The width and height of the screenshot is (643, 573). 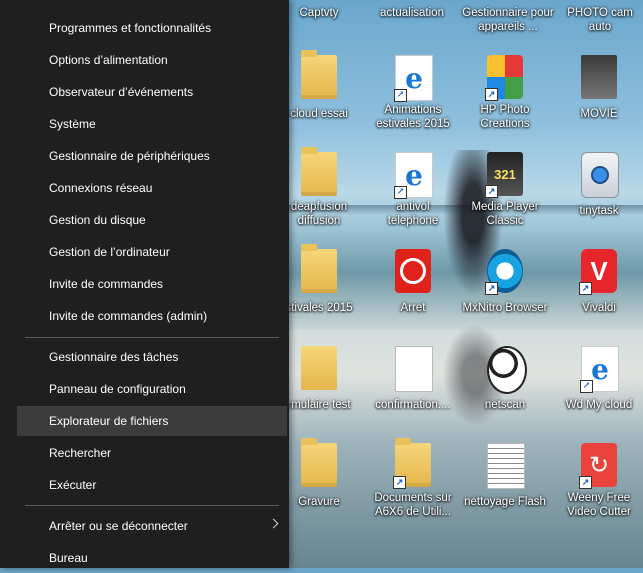 I want to click on vivaldi-glyph: V, so click(x=599, y=270).